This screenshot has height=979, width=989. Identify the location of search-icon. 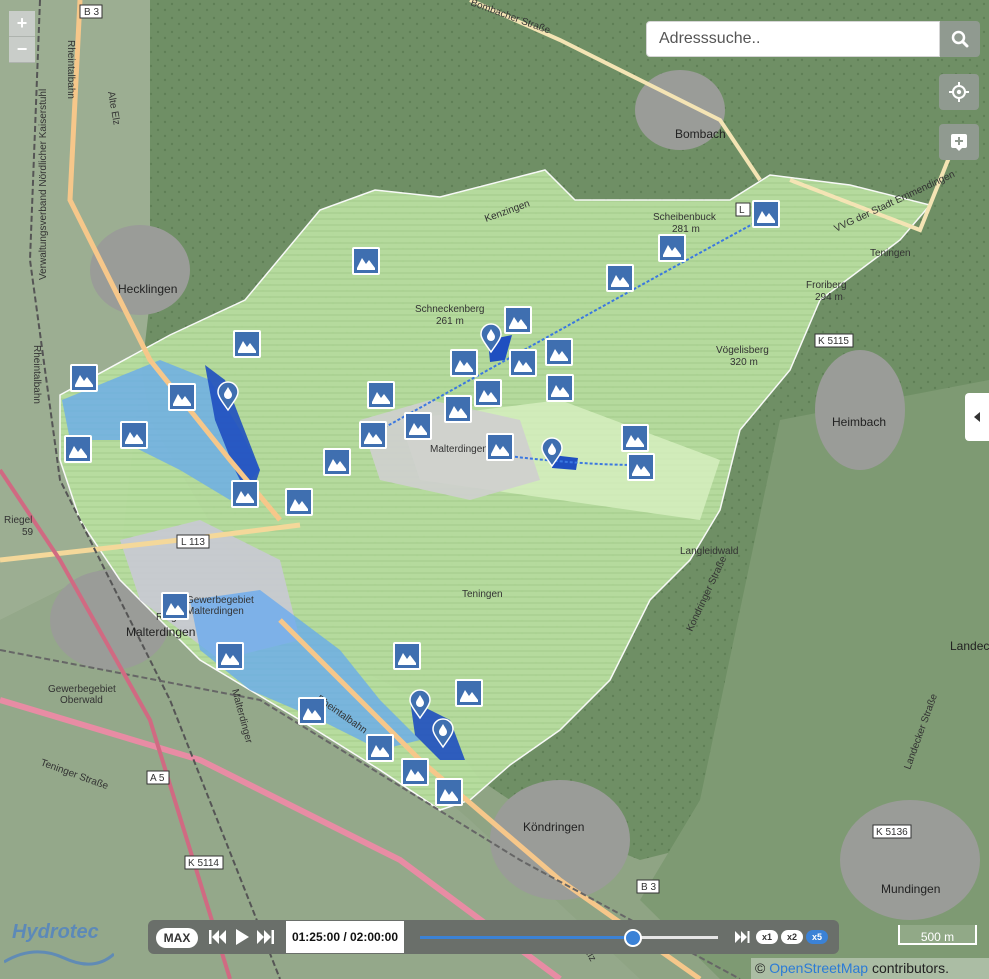
(960, 39).